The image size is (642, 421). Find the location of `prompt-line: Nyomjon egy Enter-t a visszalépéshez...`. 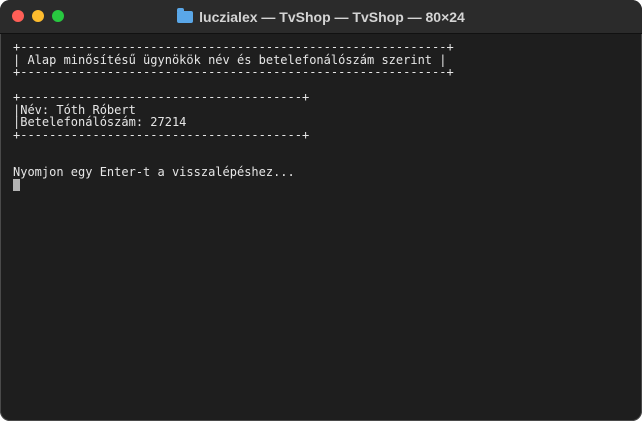

prompt-line: Nyomjon egy Enter-t a visszalépéshez... is located at coordinates (154, 172).